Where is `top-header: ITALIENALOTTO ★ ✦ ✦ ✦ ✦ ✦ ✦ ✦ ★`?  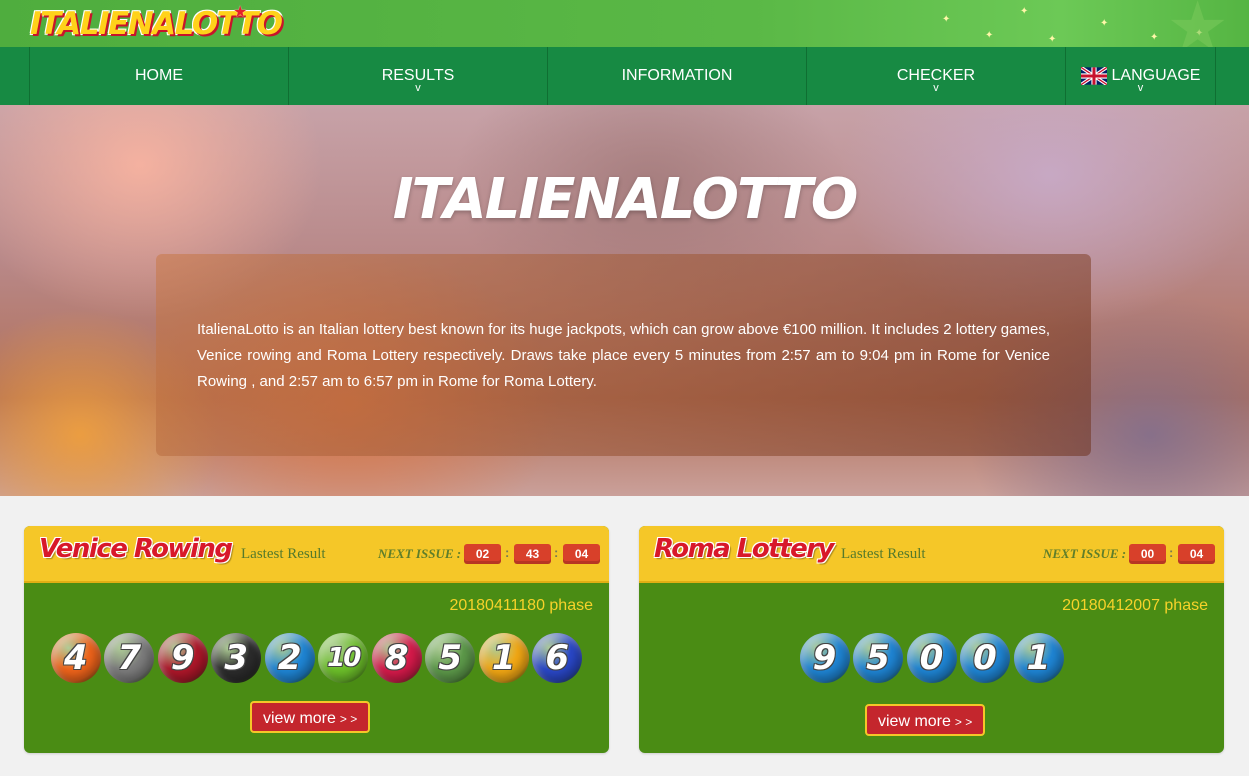 top-header: ITALIENALOTTO ★ ✦ ✦ ✦ ✦ ✦ ✦ ✦ ★ is located at coordinates (624, 23).